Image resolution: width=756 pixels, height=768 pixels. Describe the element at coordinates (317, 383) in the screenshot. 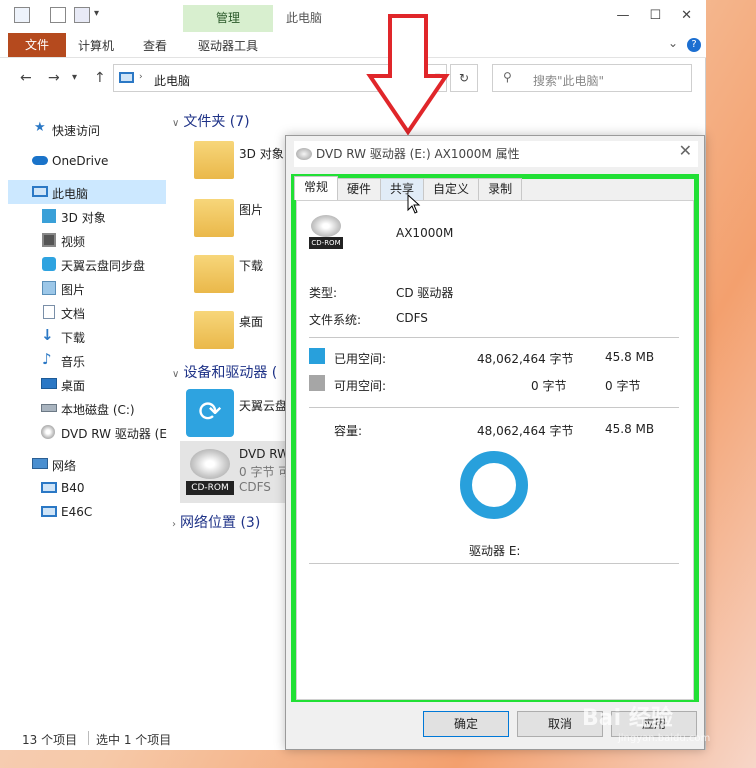

I see `free-space-swatch` at that location.